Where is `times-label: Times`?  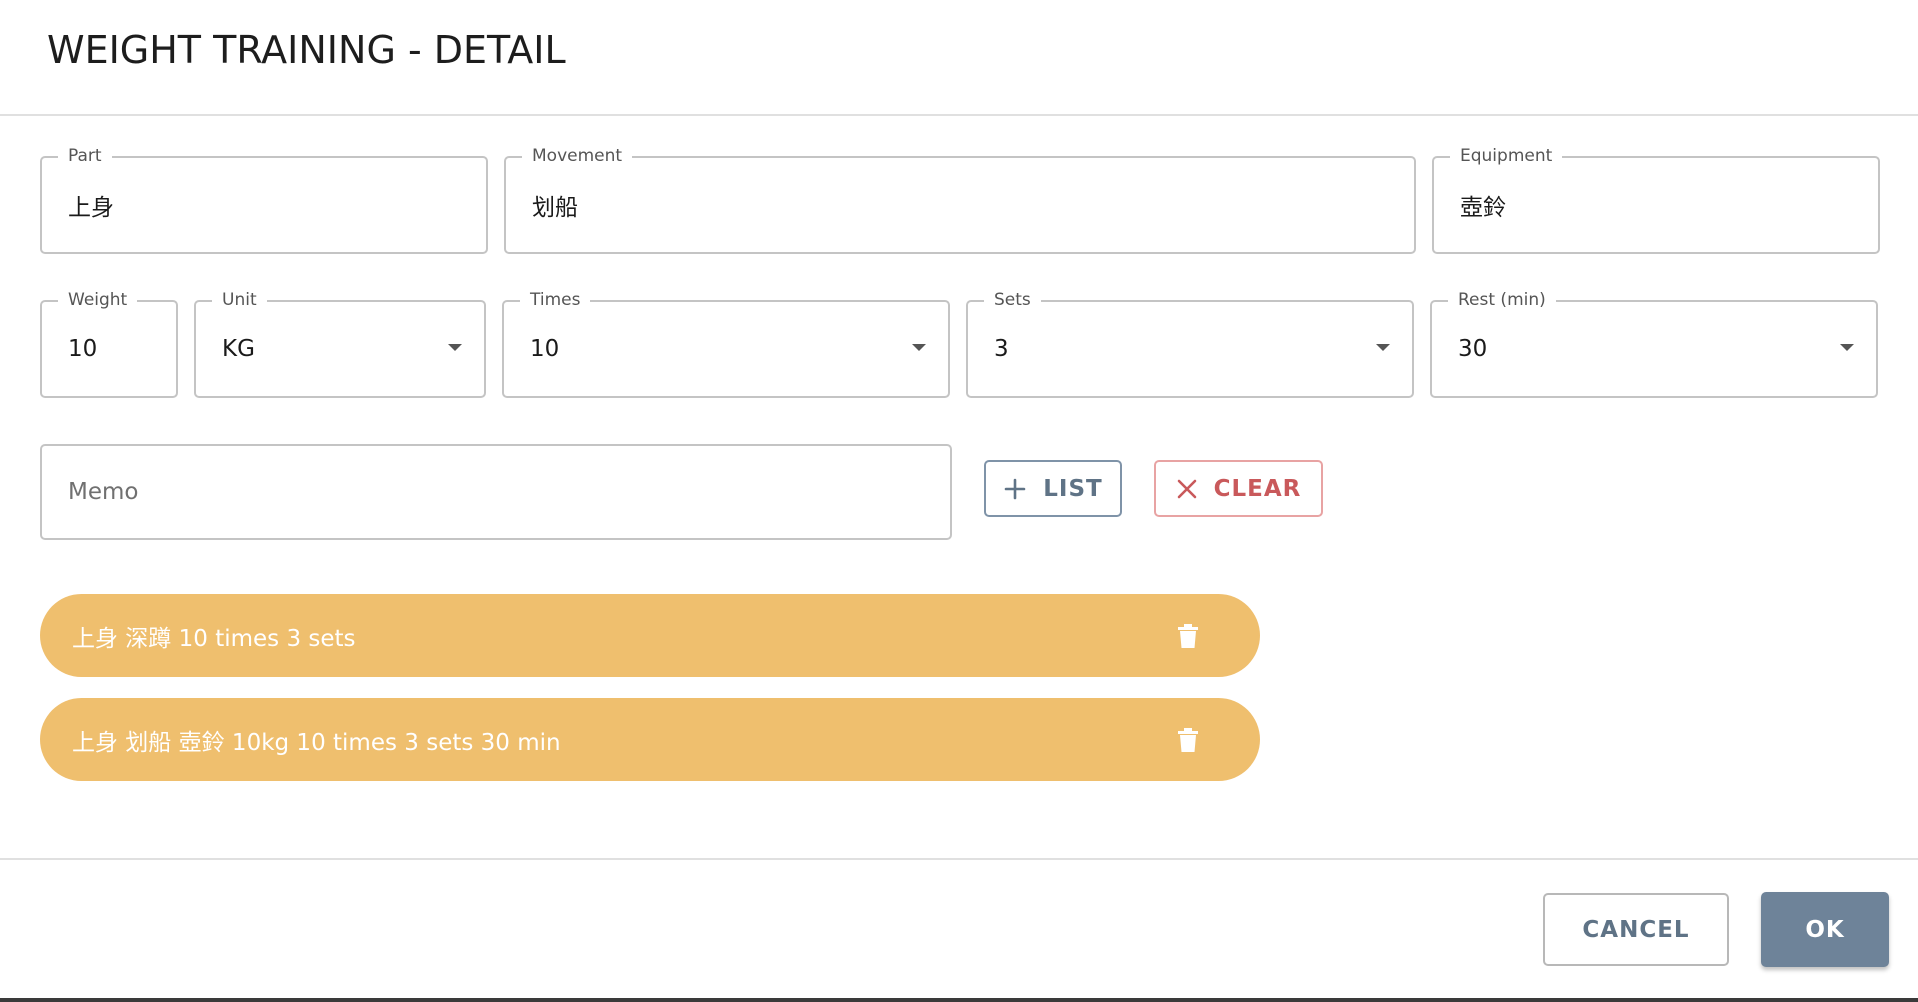
times-label: Times is located at coordinates (555, 300).